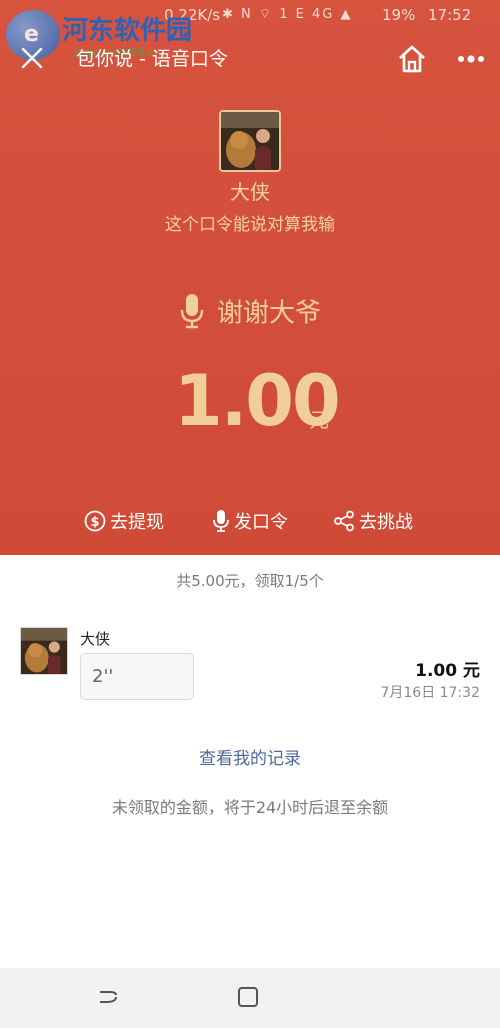 The image size is (500, 1028). I want to click on home-button, so click(412, 59).